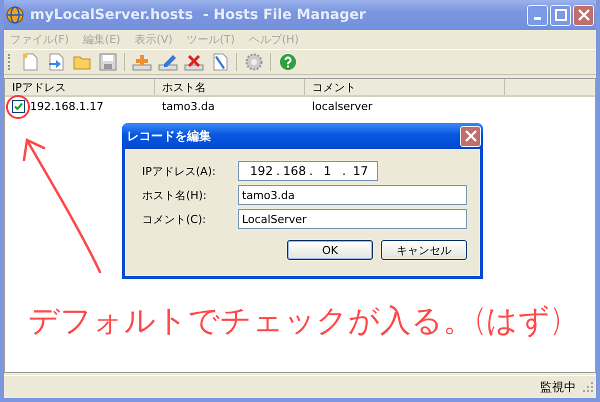  What do you see at coordinates (188, 106) in the screenshot?
I see `table-cell: tamo3.da` at bounding box center [188, 106].